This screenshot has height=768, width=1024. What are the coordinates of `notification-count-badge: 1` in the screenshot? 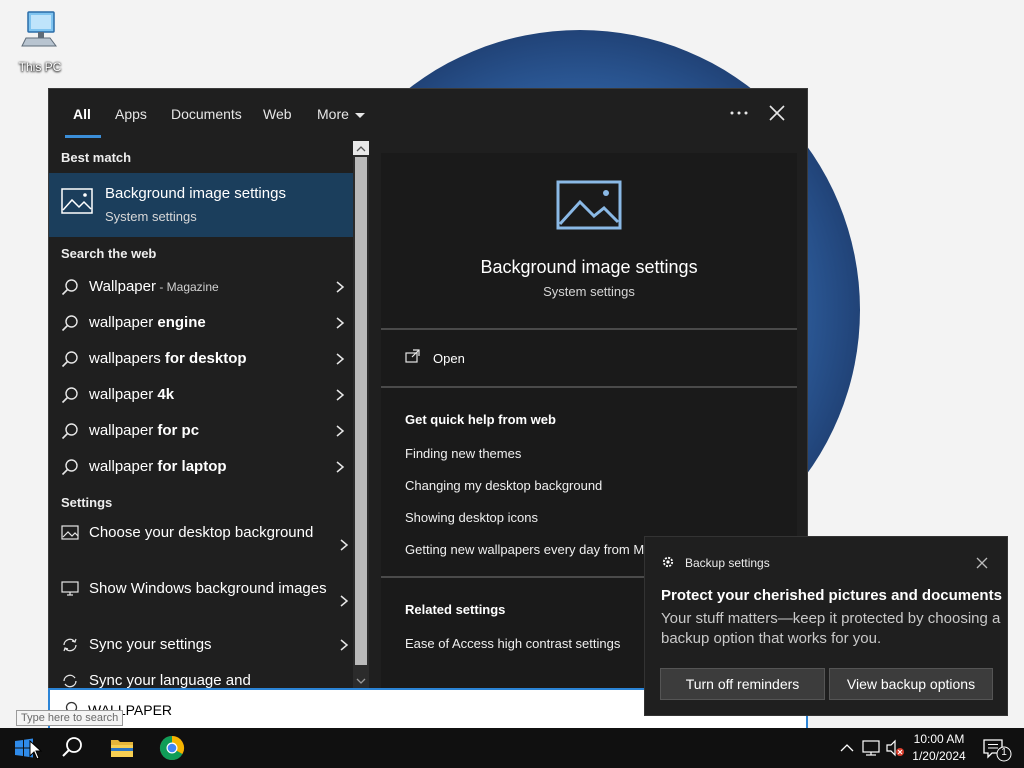 It's located at (1004, 752).